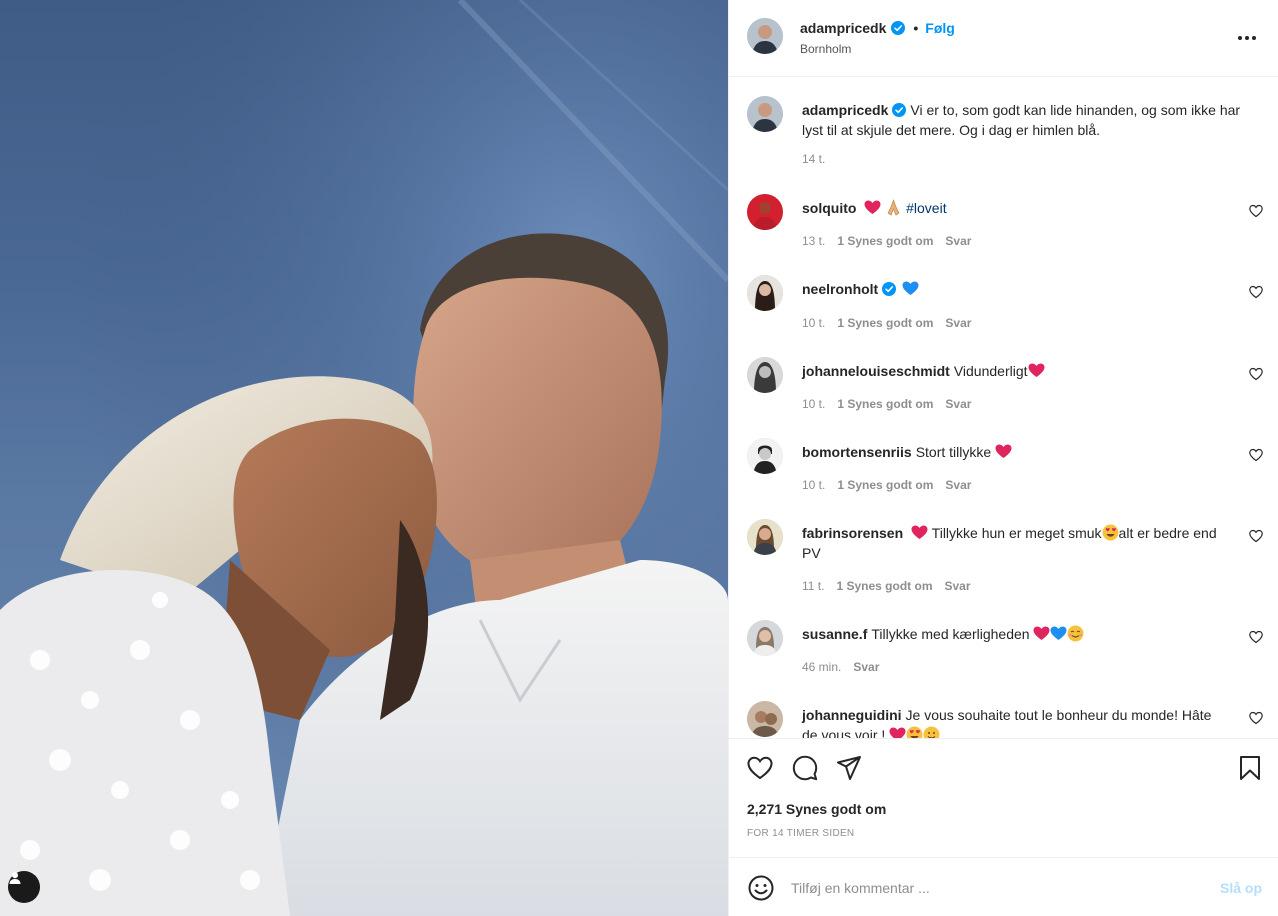 The width and height of the screenshot is (1278, 916). Describe the element at coordinates (15, 878) in the screenshot. I see `user-icon` at that location.